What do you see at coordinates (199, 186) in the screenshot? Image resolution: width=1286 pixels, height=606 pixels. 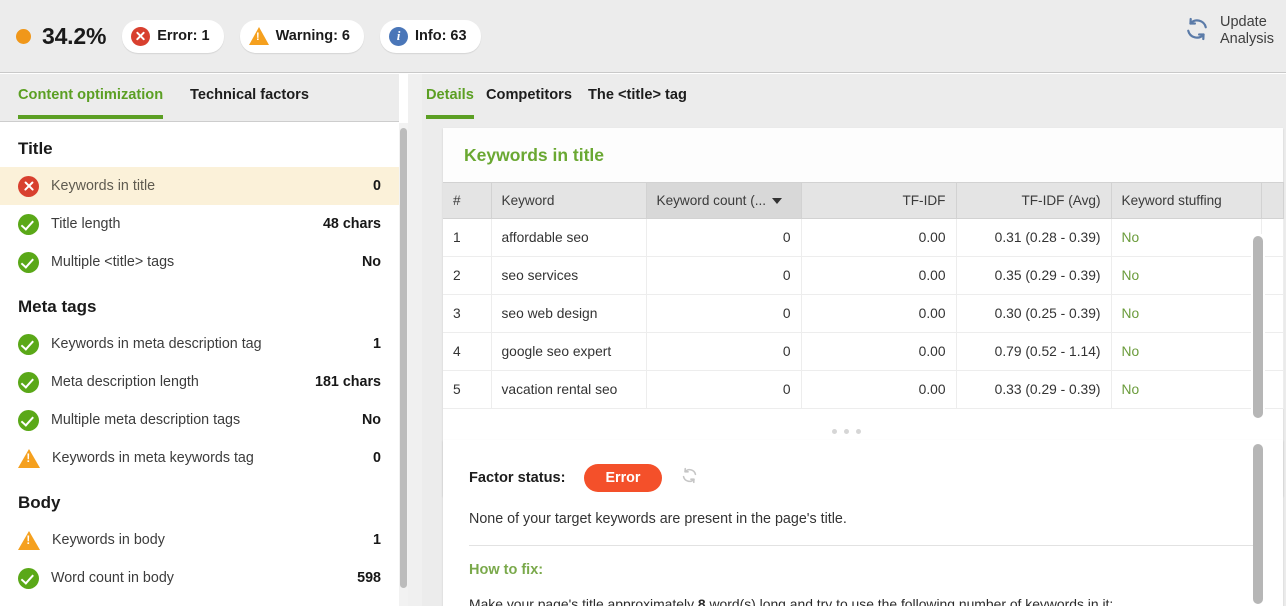 I see `factor-row-keywords-in-title: Keywords in title 0` at bounding box center [199, 186].